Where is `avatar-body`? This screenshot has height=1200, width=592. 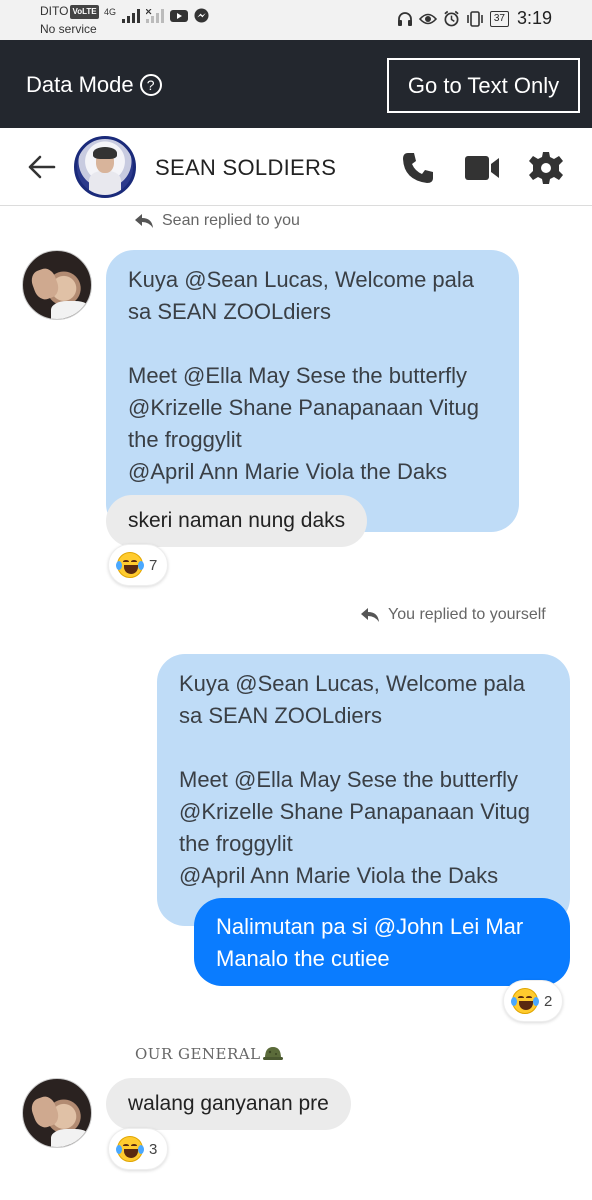
avatar-body is located at coordinates (105, 183).